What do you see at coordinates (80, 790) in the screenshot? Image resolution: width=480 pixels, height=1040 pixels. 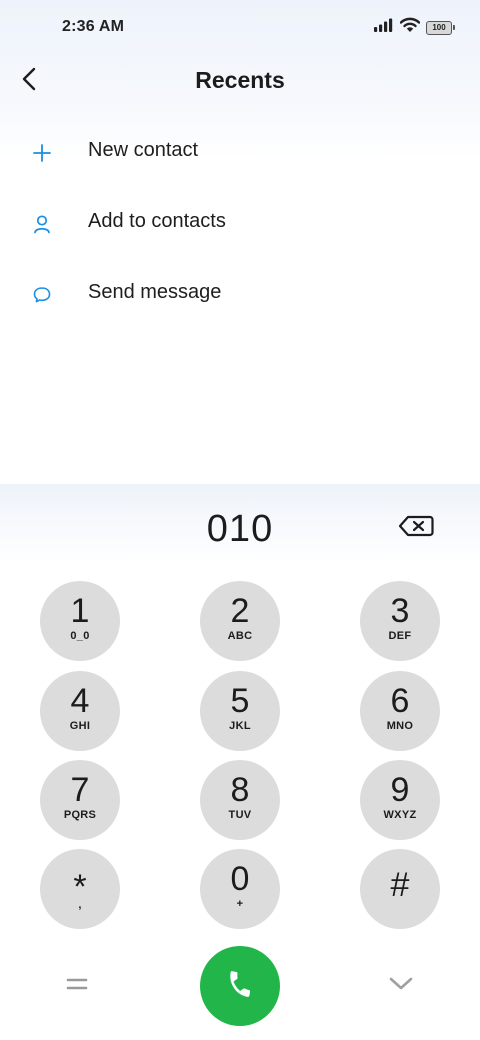 I see `key-digit: 7` at bounding box center [80, 790].